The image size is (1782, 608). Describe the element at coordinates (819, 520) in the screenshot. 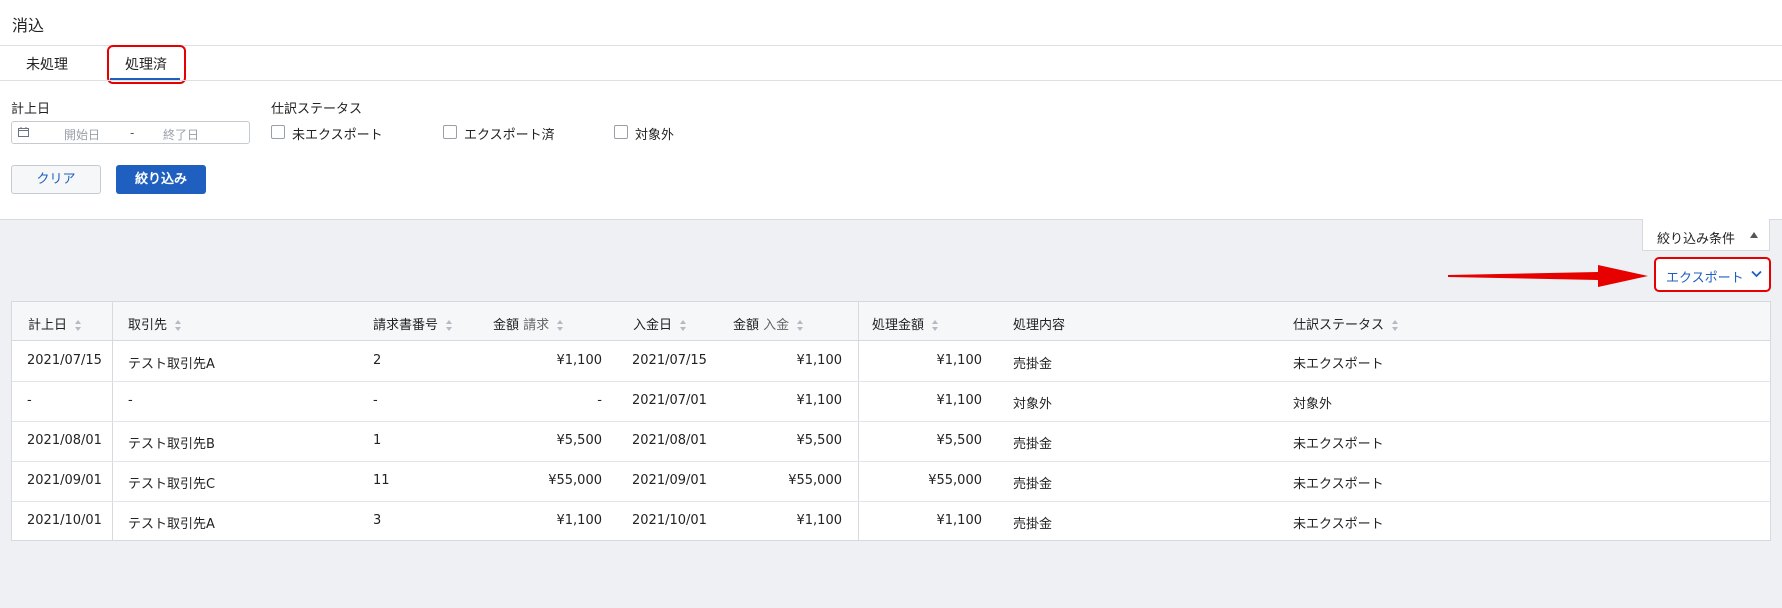

I see `cell-payment-amount: ¥1,100` at that location.